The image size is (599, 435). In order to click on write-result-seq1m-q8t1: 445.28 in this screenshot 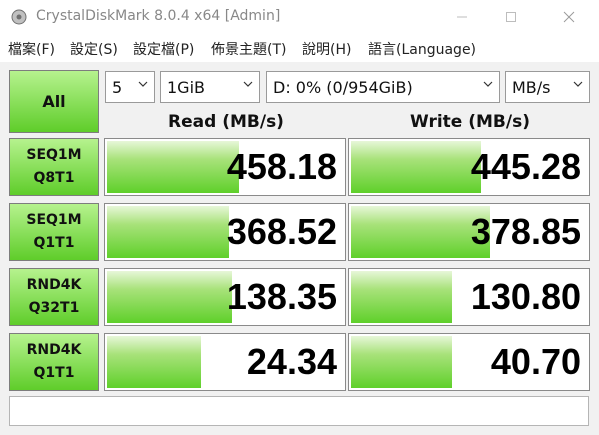, I will do `click(469, 167)`.